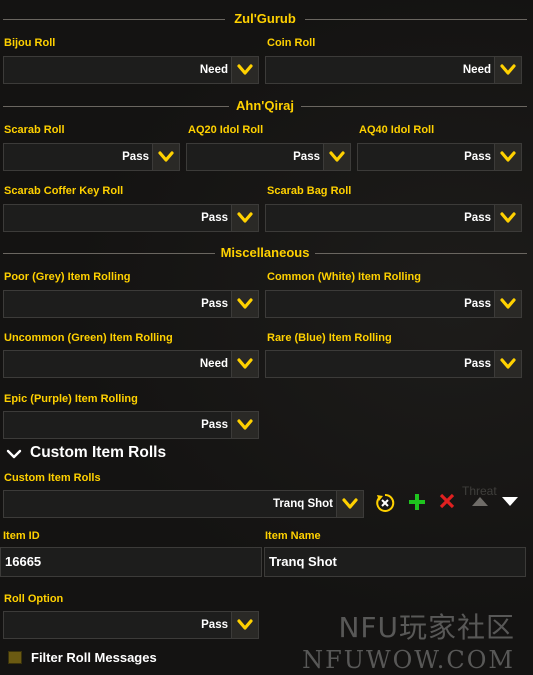 The height and width of the screenshot is (675, 533). Describe the element at coordinates (302, 504) in the screenshot. I see `dropdown-value: Tranq Shot` at that location.